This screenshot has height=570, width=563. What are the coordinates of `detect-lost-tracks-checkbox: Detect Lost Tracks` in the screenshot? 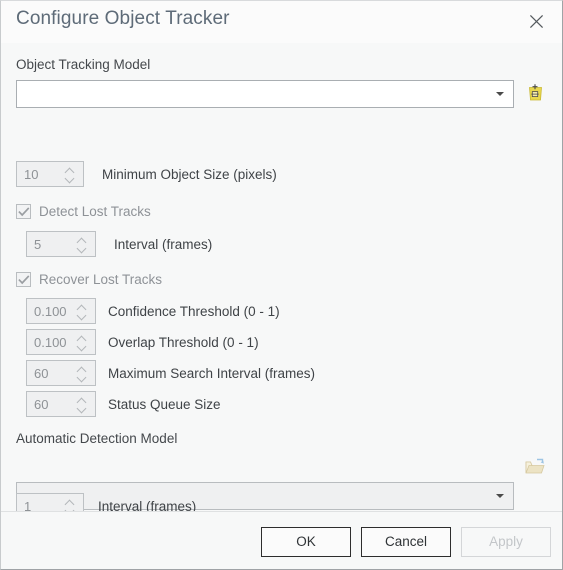 It's located at (83, 211).